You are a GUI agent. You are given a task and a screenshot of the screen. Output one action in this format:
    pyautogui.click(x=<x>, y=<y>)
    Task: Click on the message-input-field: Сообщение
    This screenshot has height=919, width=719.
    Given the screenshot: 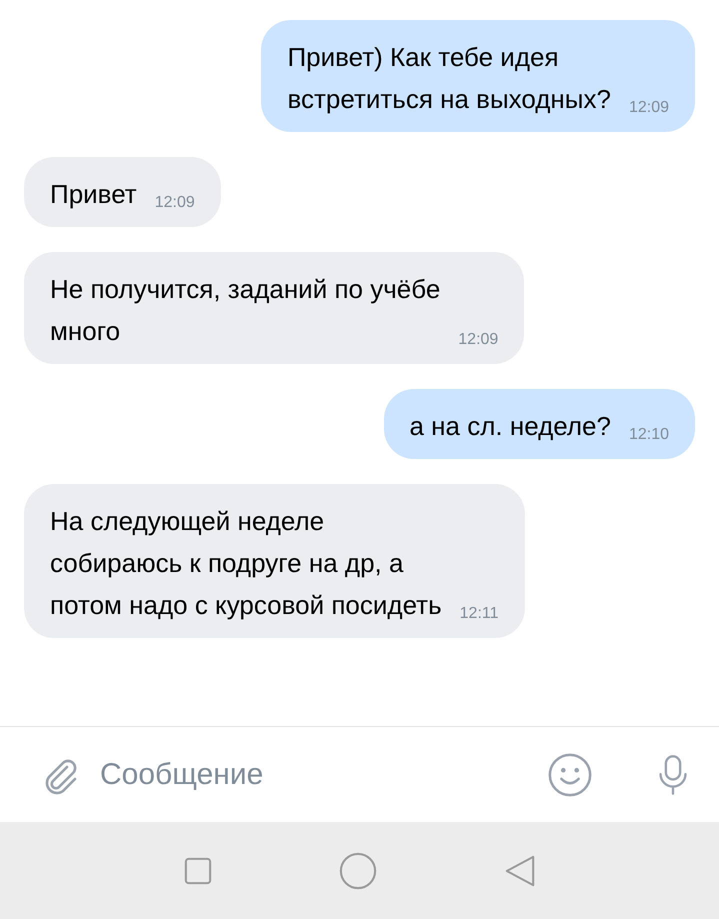 What is the action you would take?
    pyautogui.click(x=313, y=775)
    